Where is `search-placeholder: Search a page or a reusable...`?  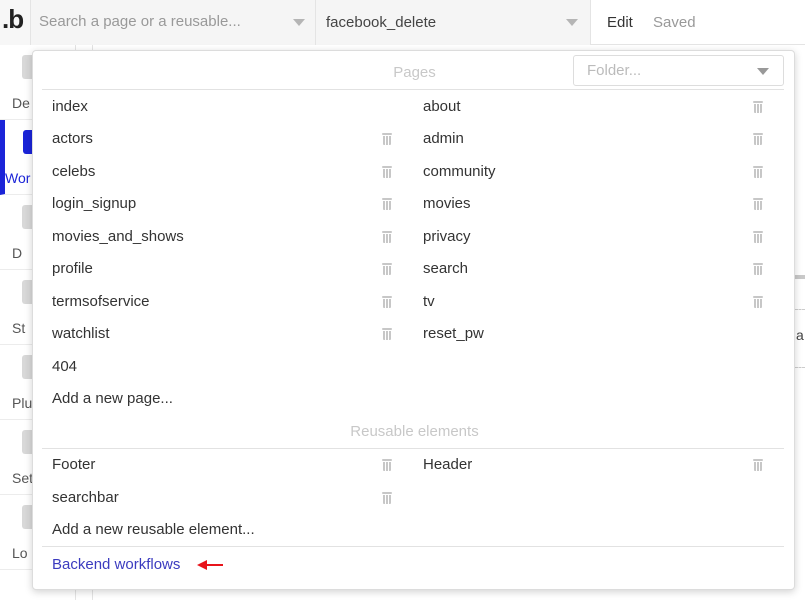 search-placeholder: Search a page or a reusable... is located at coordinates (140, 21).